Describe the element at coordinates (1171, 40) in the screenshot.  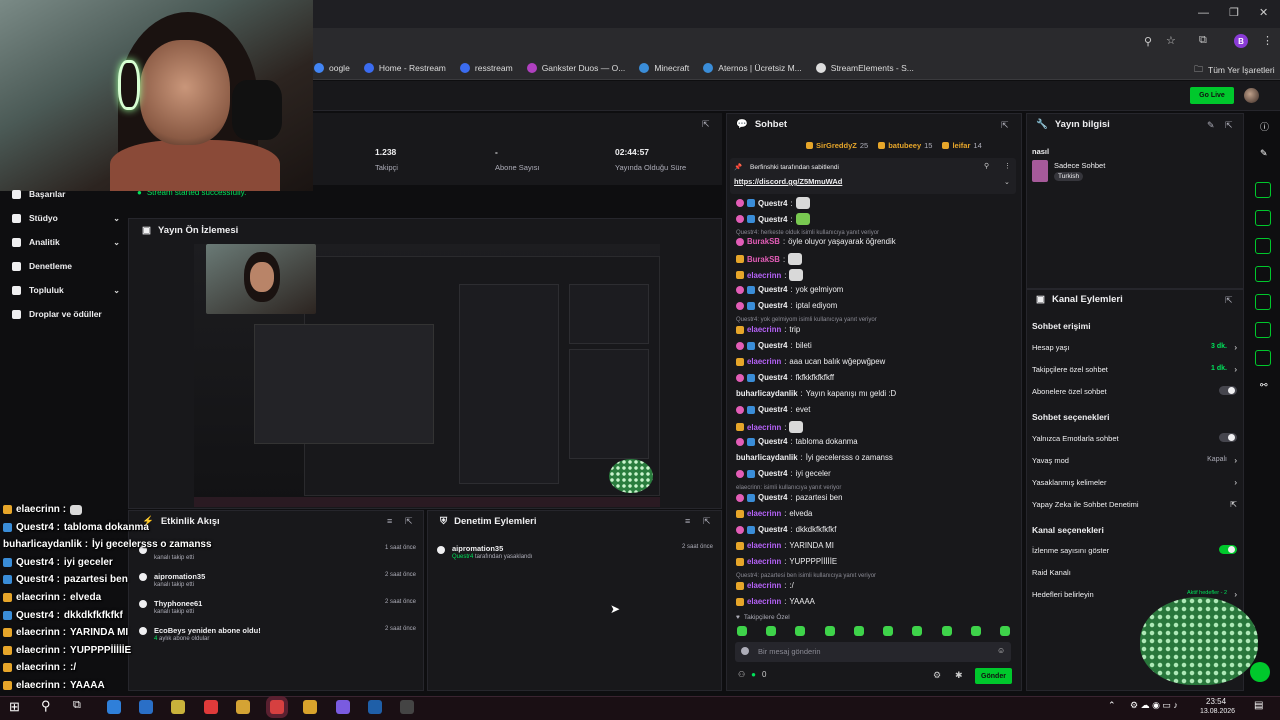
I see `star-icon: ☆` at that location.